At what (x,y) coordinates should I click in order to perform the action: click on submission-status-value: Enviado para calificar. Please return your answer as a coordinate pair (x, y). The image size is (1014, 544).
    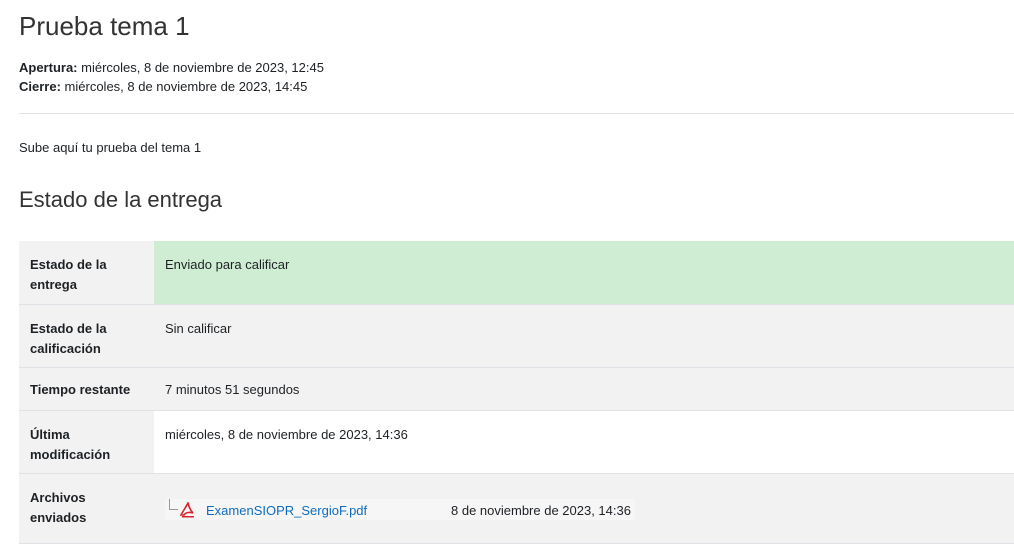
    Looking at the image, I should click on (584, 273).